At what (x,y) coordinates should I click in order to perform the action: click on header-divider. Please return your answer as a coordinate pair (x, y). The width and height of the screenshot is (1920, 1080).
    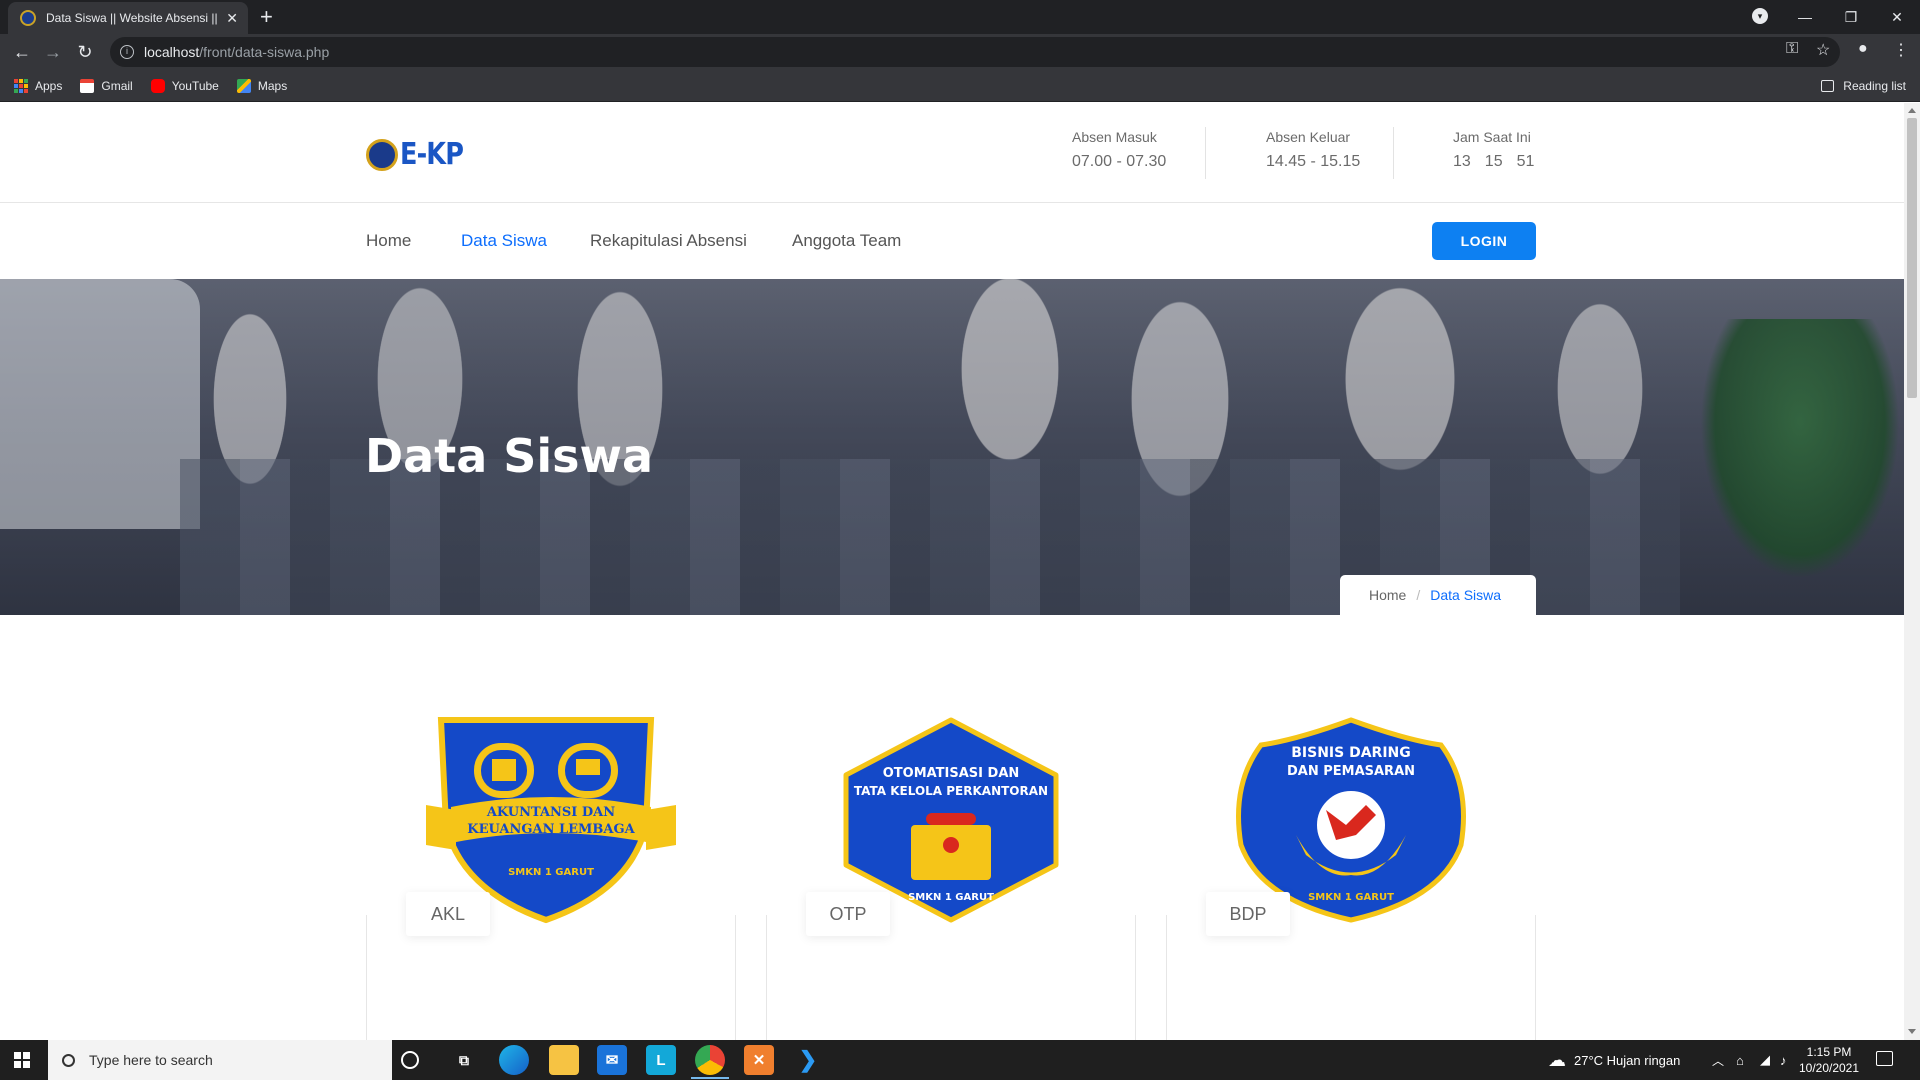
    Looking at the image, I should click on (1205, 153).